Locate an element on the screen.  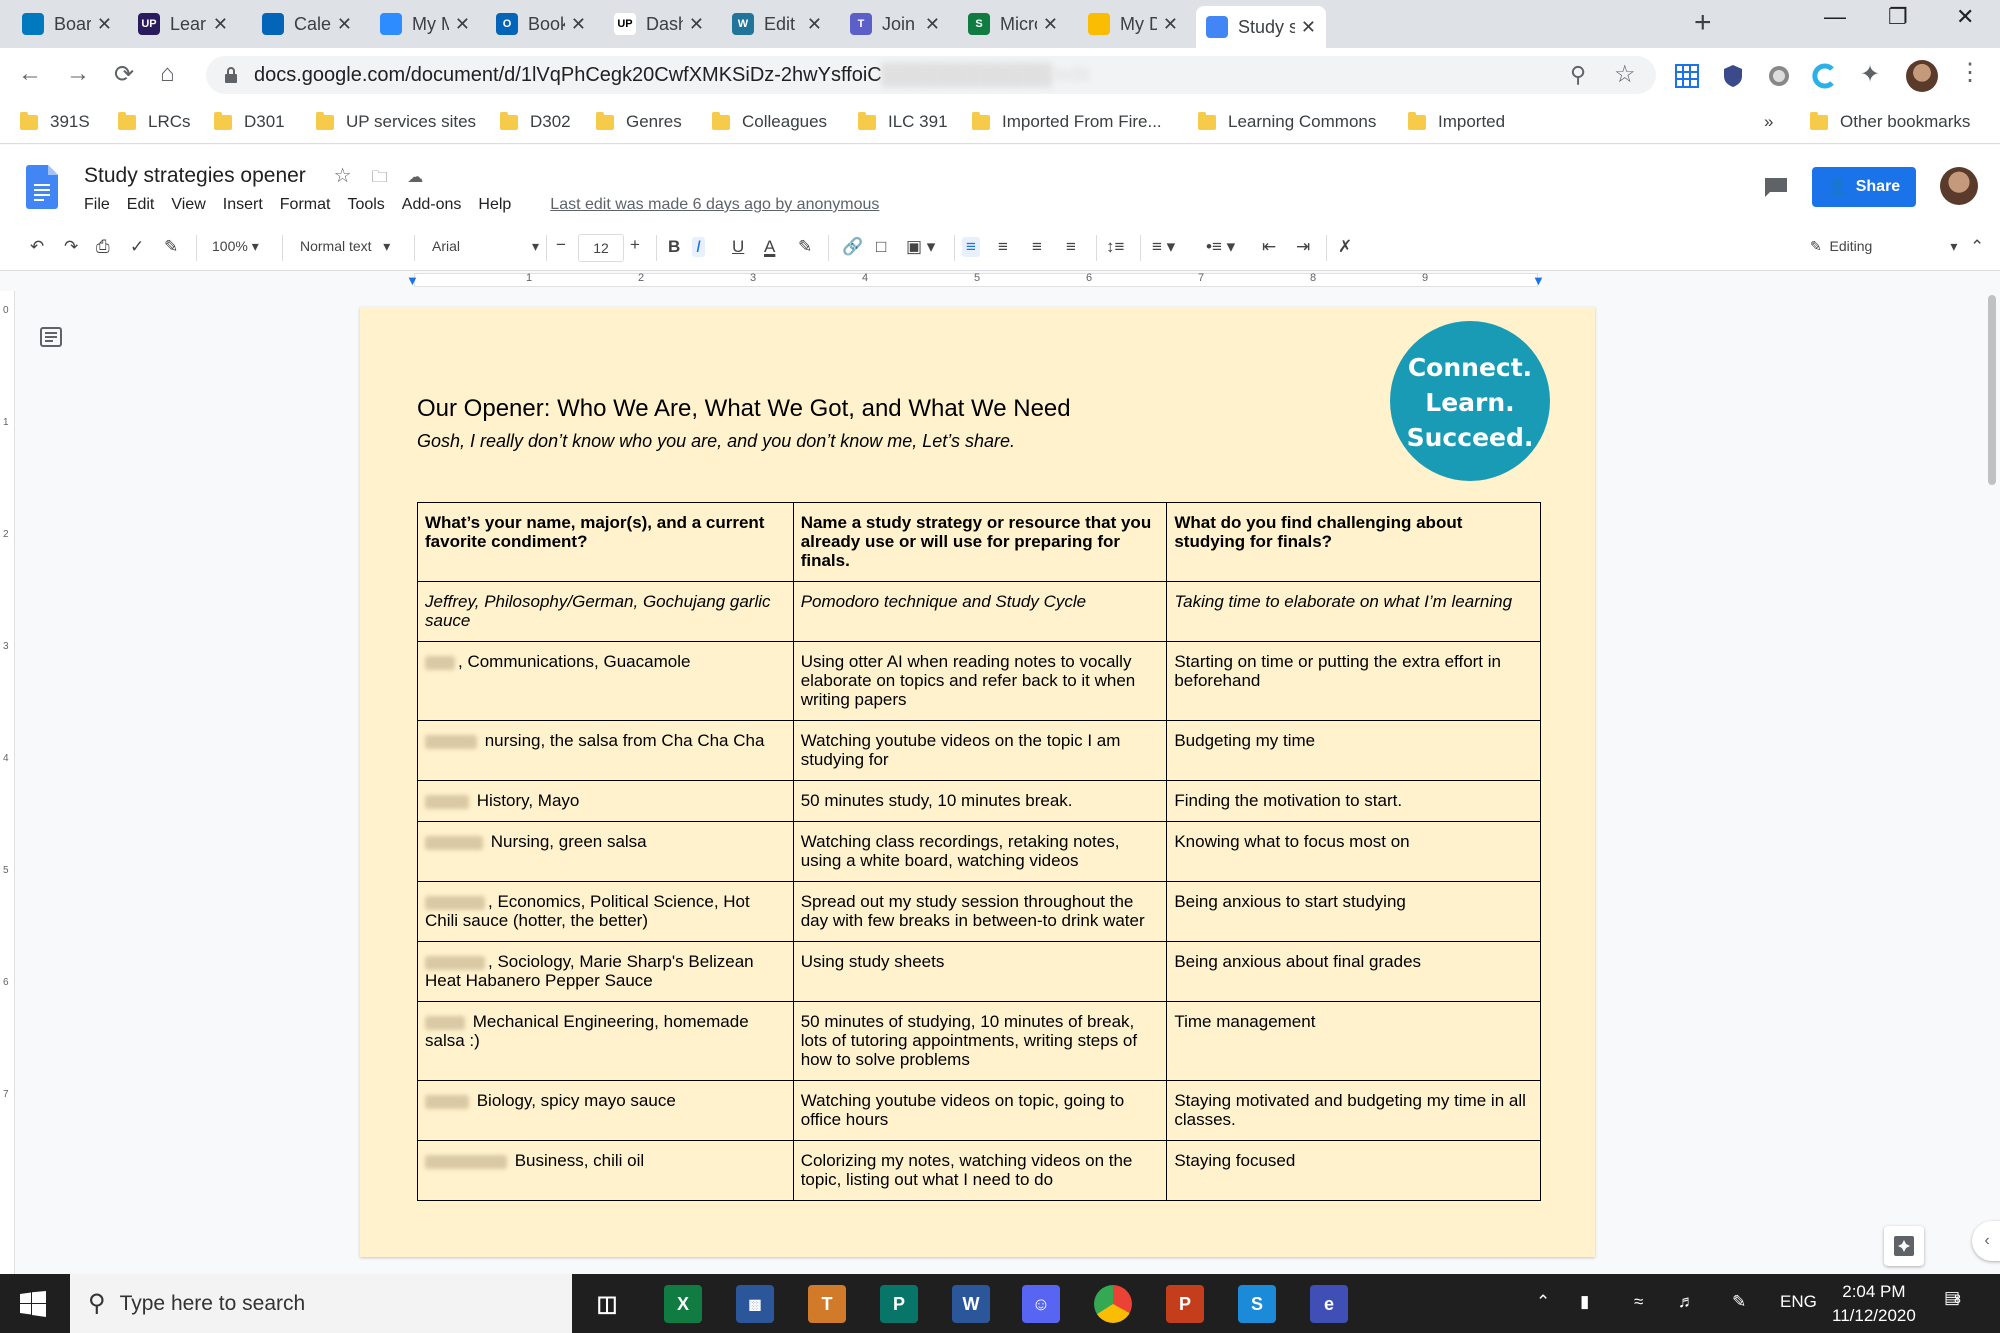
table-cell: Knowing what to focus most on is located at coordinates (1353, 851).